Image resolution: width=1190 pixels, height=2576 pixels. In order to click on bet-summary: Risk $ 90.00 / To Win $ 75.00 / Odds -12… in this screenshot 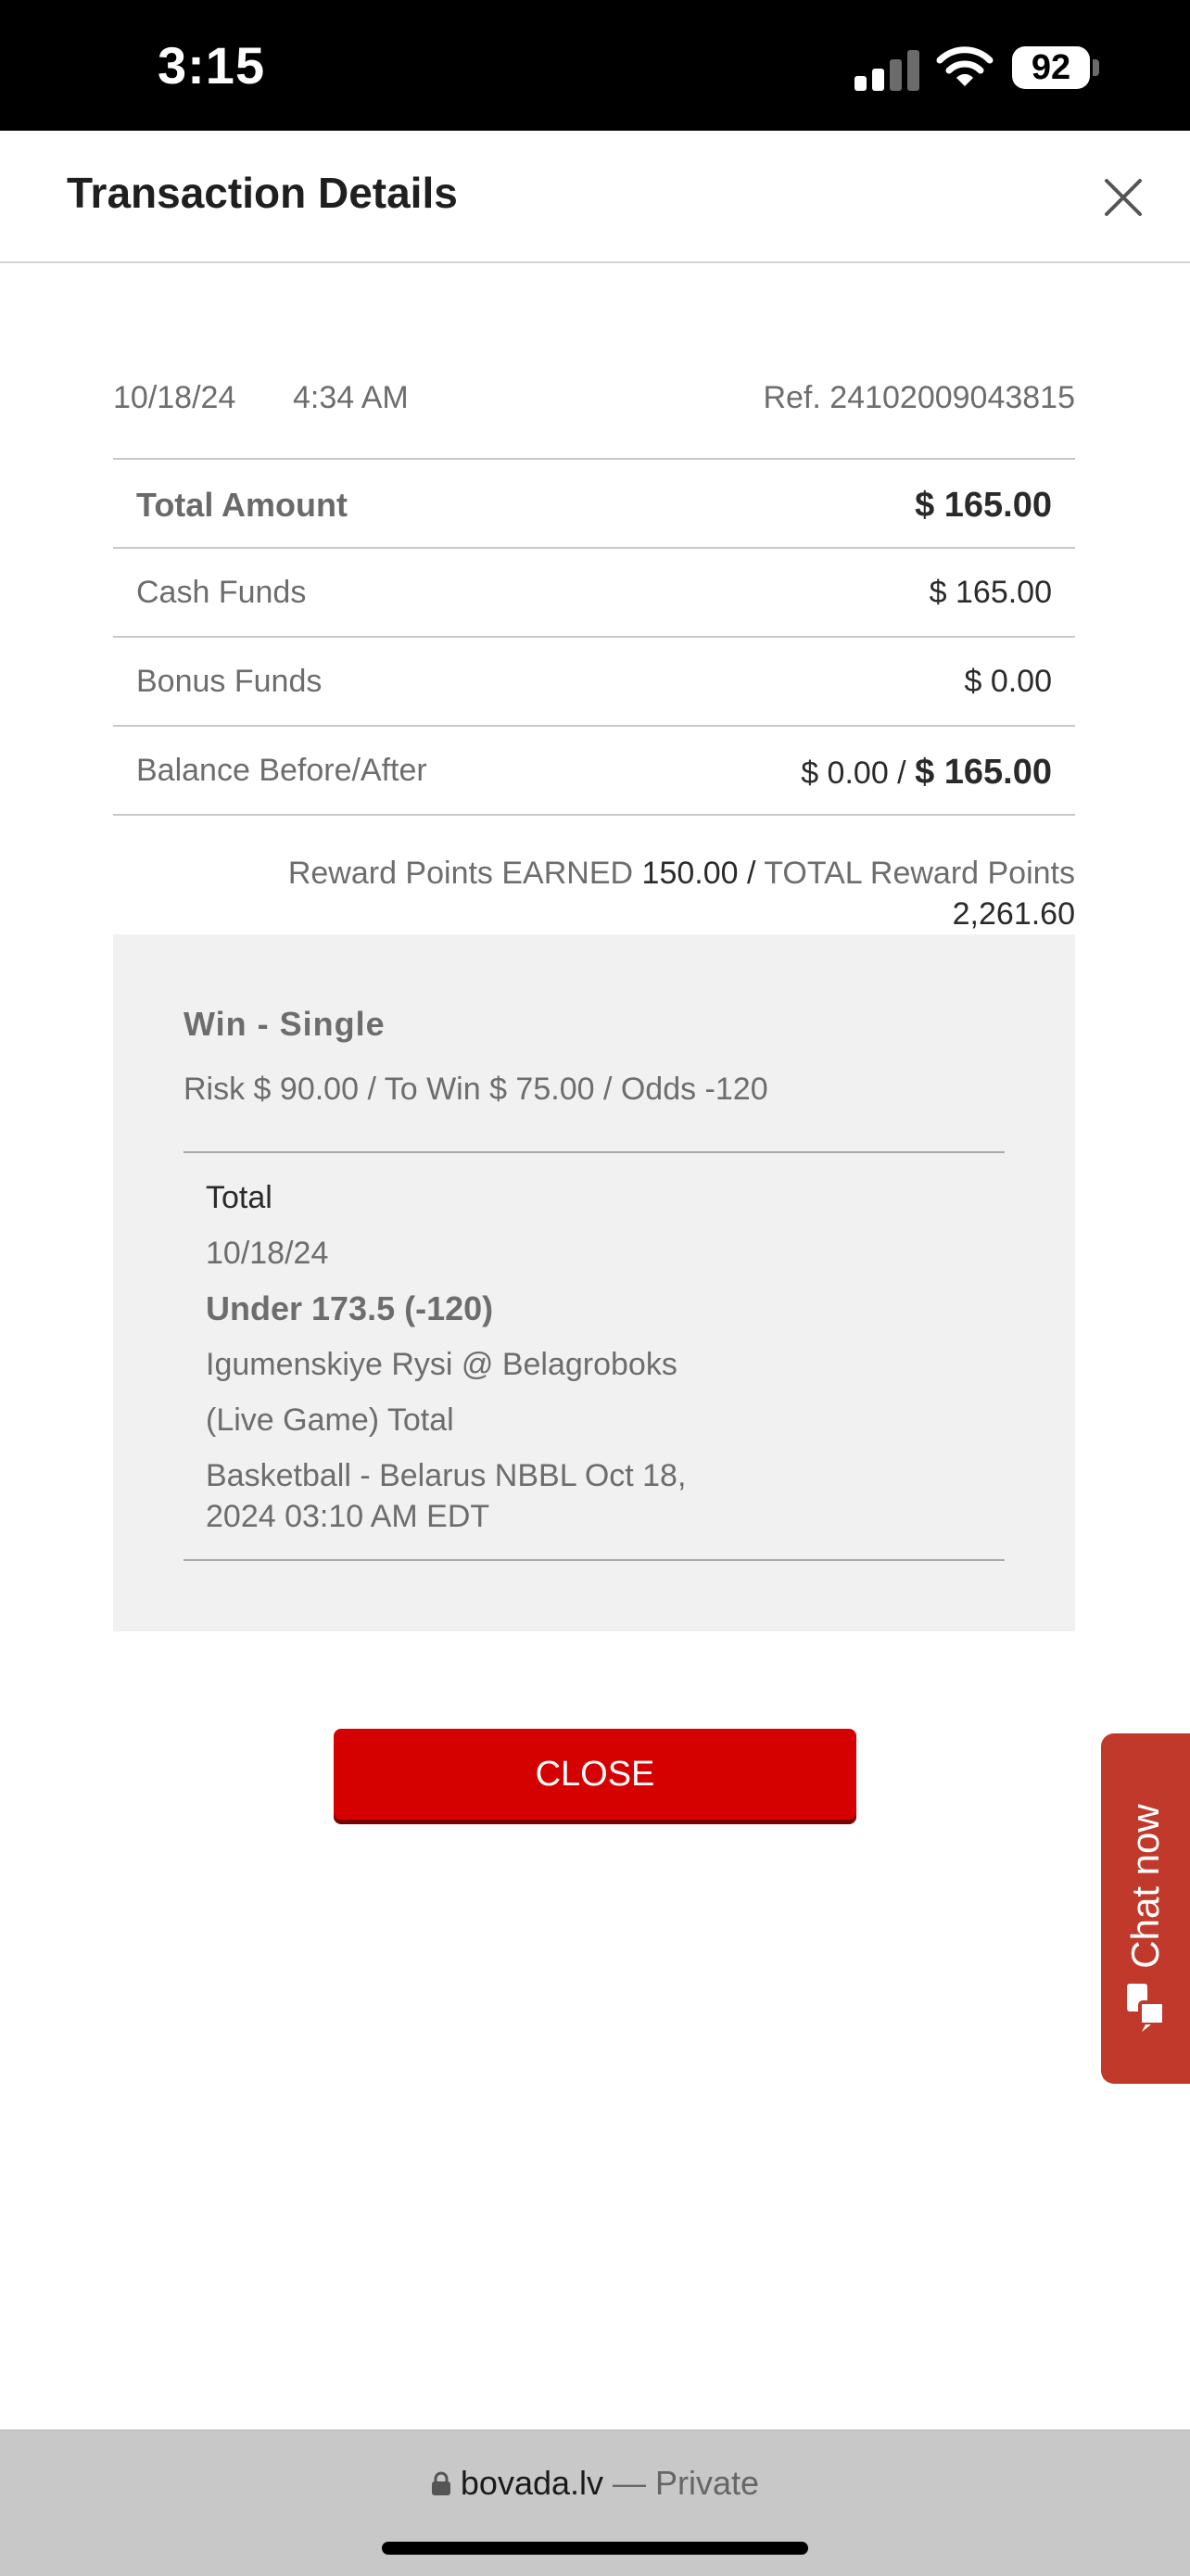, I will do `click(476, 1089)`.